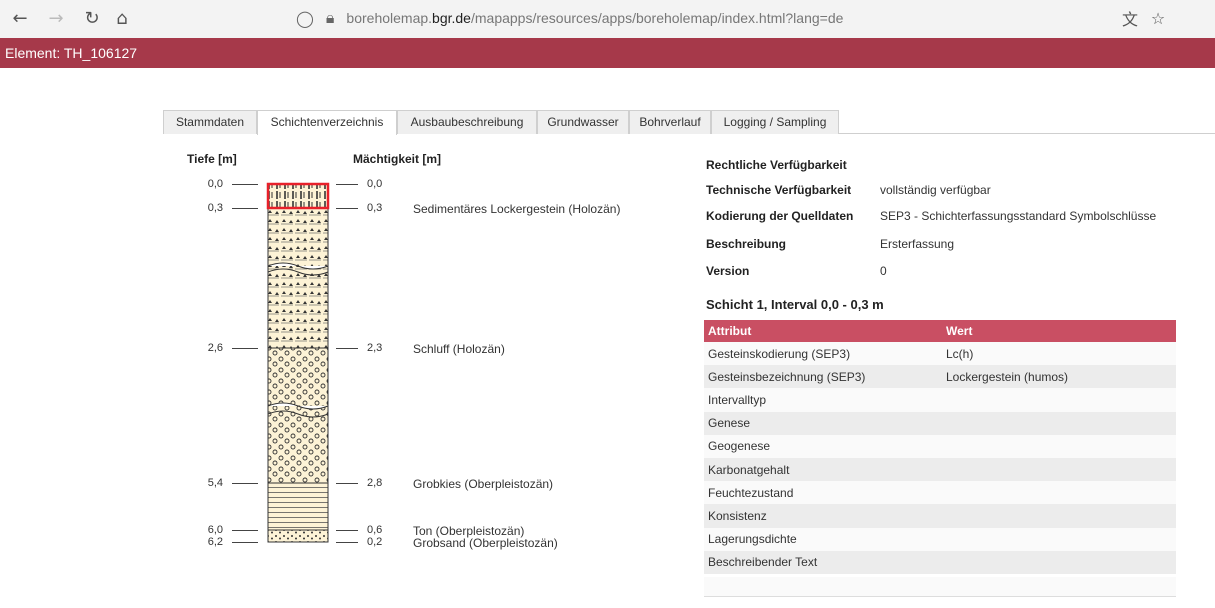  I want to click on table-row: Beschreibender Text, so click(940, 562).